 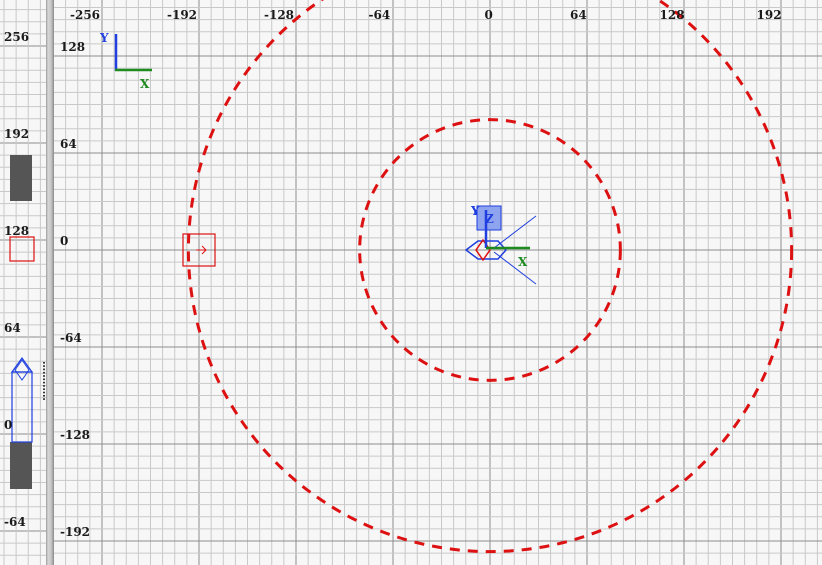 I want to click on axis-gizmo-icon: YX, so click(x=125, y=61).